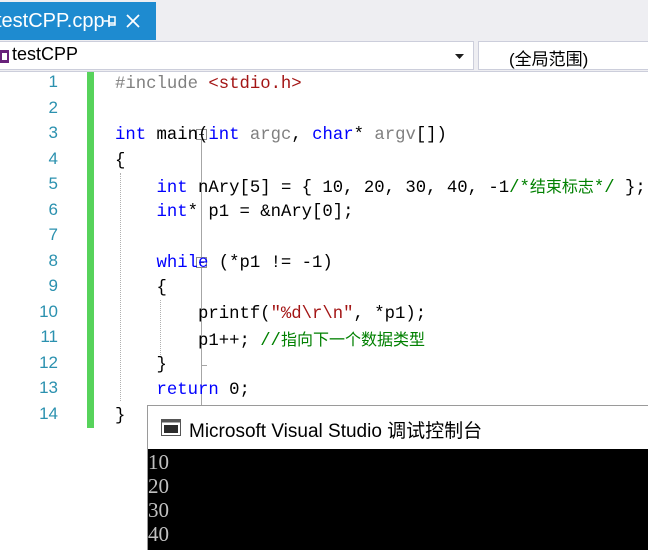  I want to click on line-number: 12, so click(48, 362).